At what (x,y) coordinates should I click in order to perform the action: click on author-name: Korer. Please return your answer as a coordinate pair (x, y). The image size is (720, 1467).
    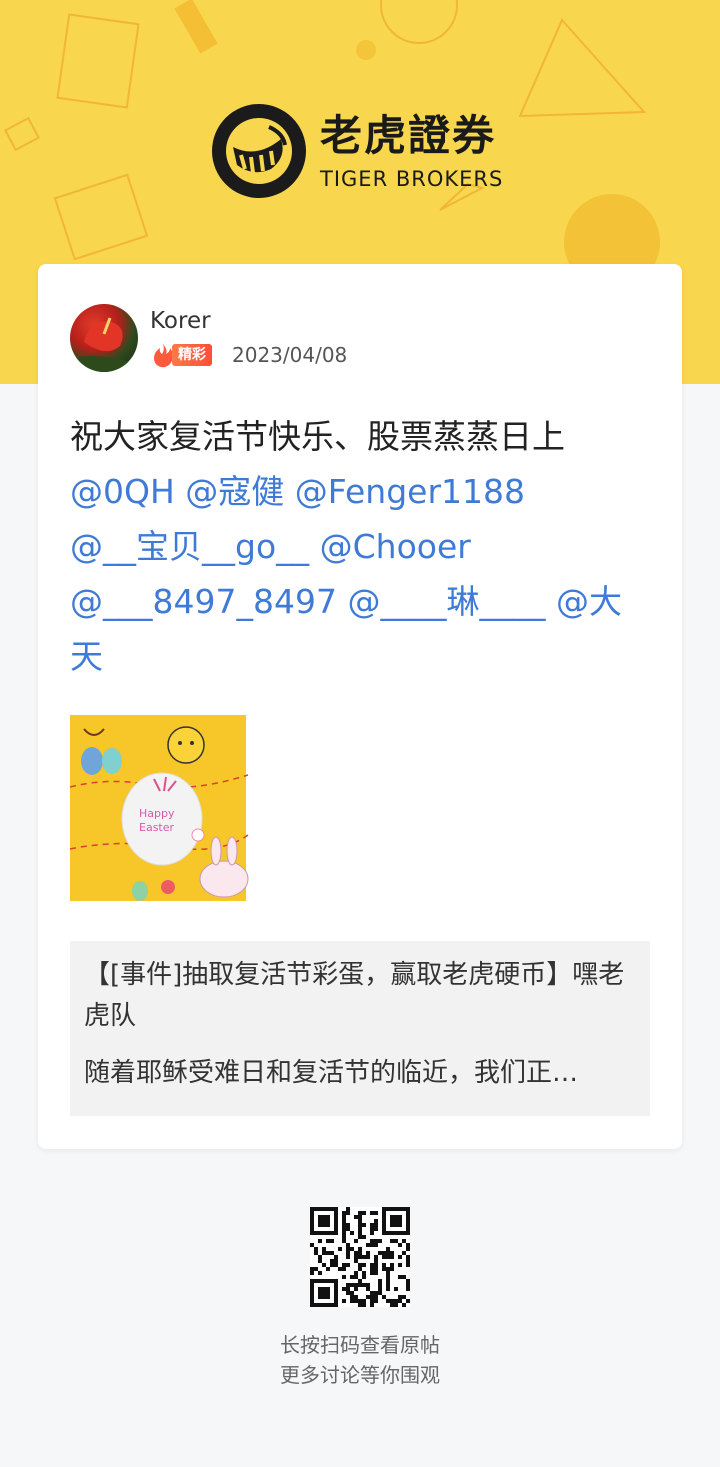
    Looking at the image, I should click on (180, 321).